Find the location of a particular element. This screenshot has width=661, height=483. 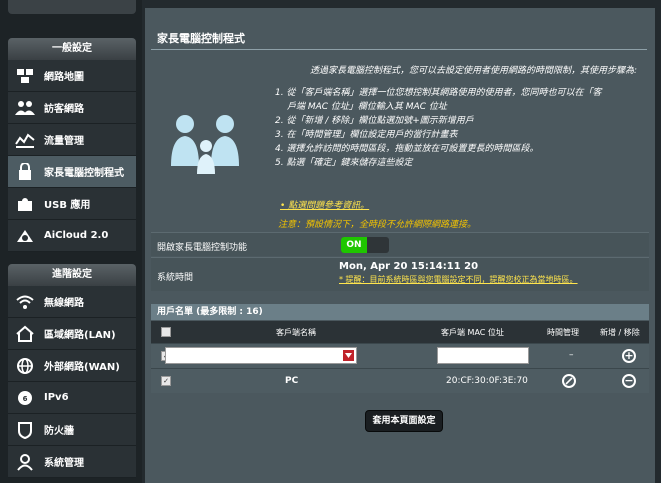

col-add-remove: 新增 / 移除 is located at coordinates (620, 332).